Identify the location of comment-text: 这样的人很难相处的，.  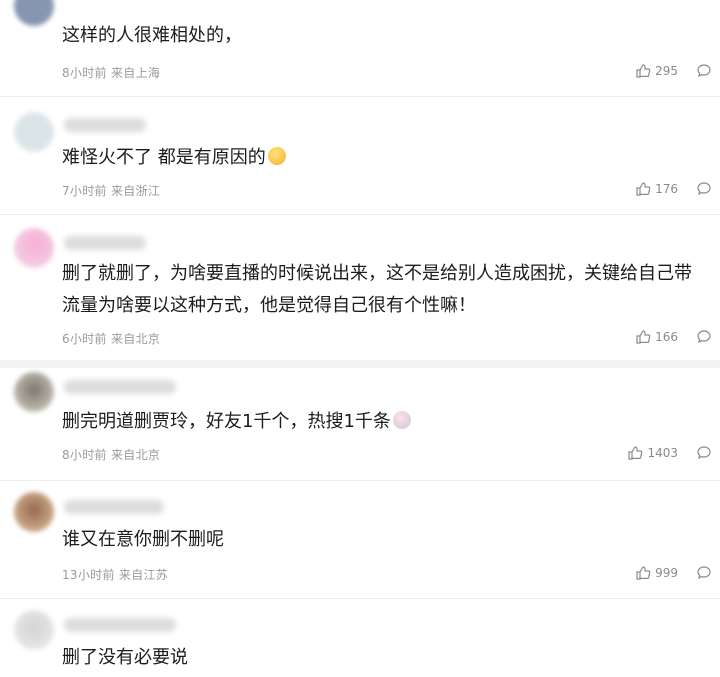
(152, 35).